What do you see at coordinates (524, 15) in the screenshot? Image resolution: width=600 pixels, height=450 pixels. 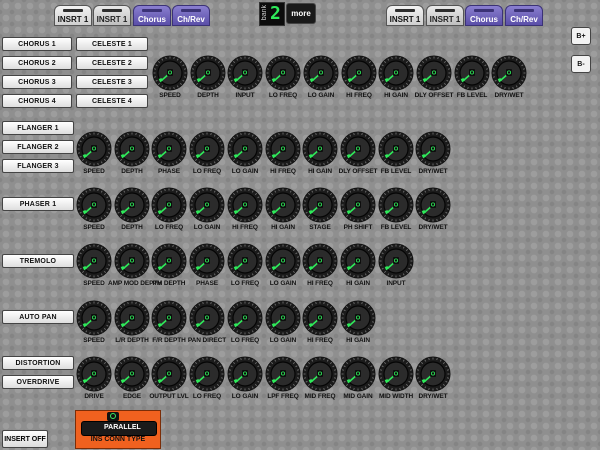 I see `tab-ch-rev-right: Ch/Rev` at bounding box center [524, 15].